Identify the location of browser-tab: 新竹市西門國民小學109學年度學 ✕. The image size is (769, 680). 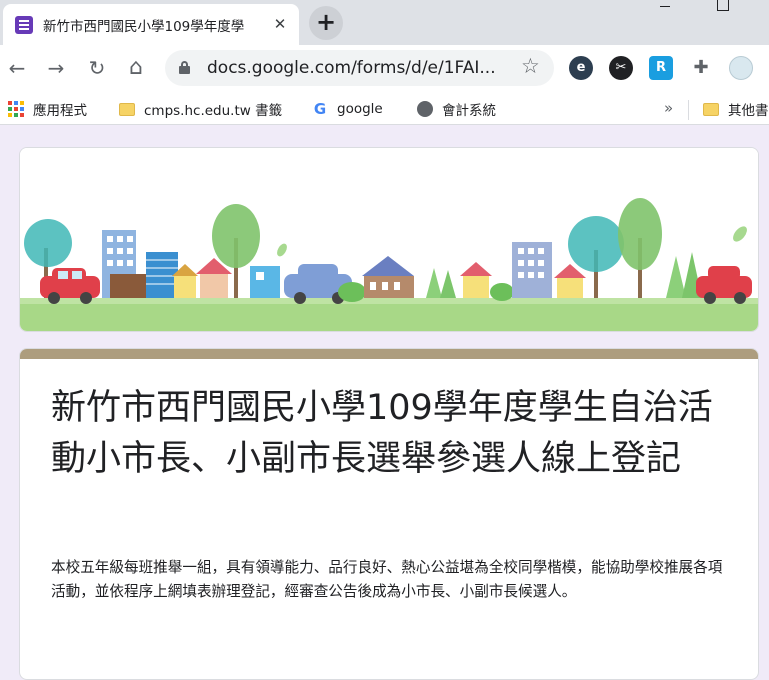
(151, 24).